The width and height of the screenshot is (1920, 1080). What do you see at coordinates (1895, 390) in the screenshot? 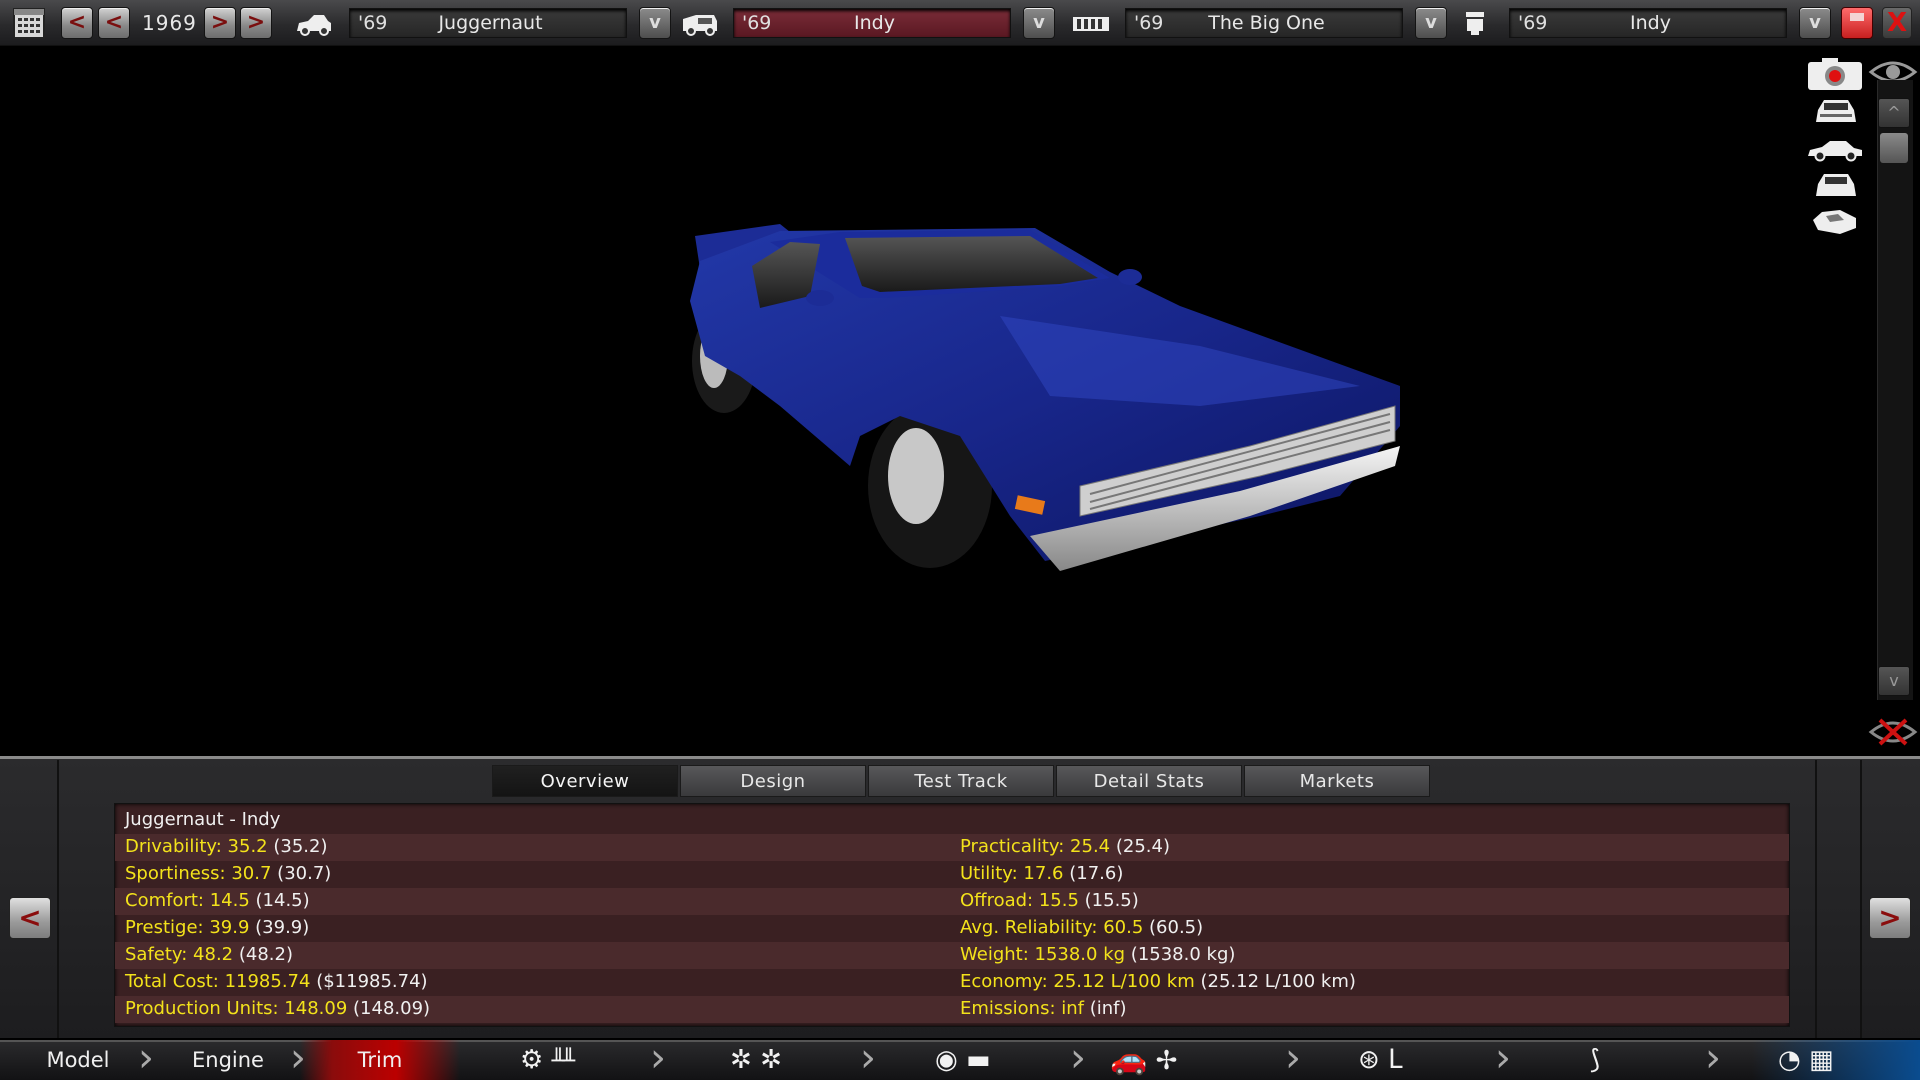
I see `view-scroll-track` at bounding box center [1895, 390].